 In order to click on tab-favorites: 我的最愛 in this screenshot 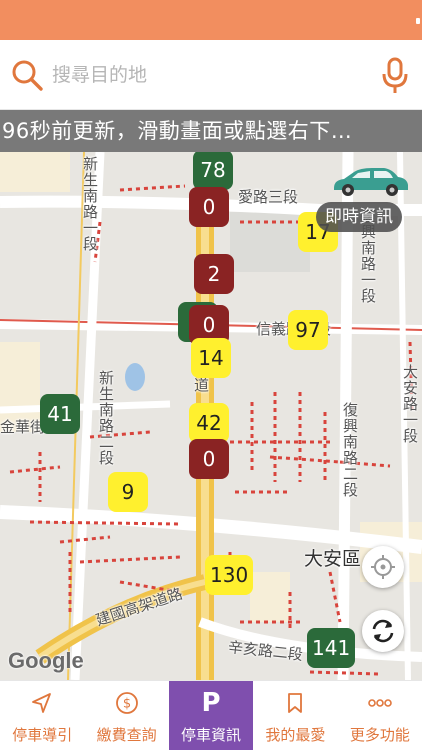, I will do `click(295, 715)`.